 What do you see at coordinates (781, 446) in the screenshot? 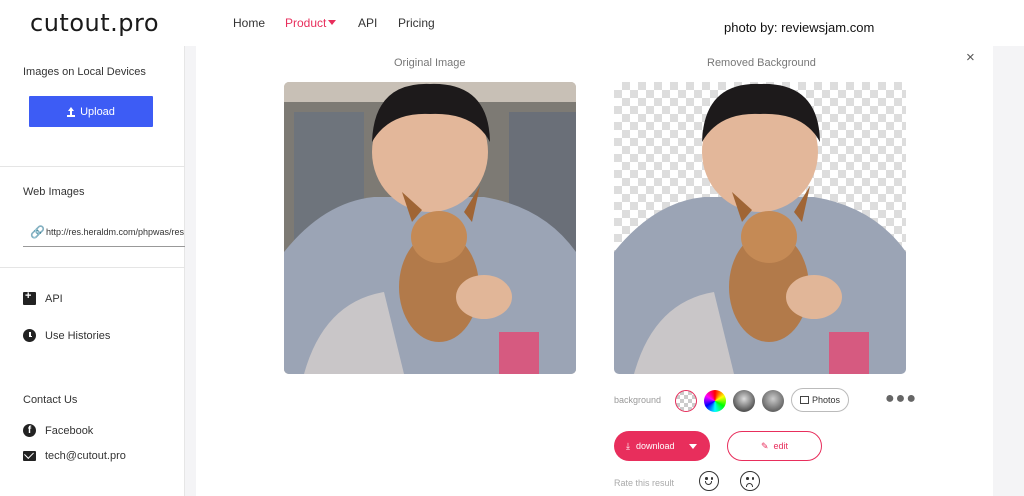
I see `edit-label: edit` at bounding box center [781, 446].